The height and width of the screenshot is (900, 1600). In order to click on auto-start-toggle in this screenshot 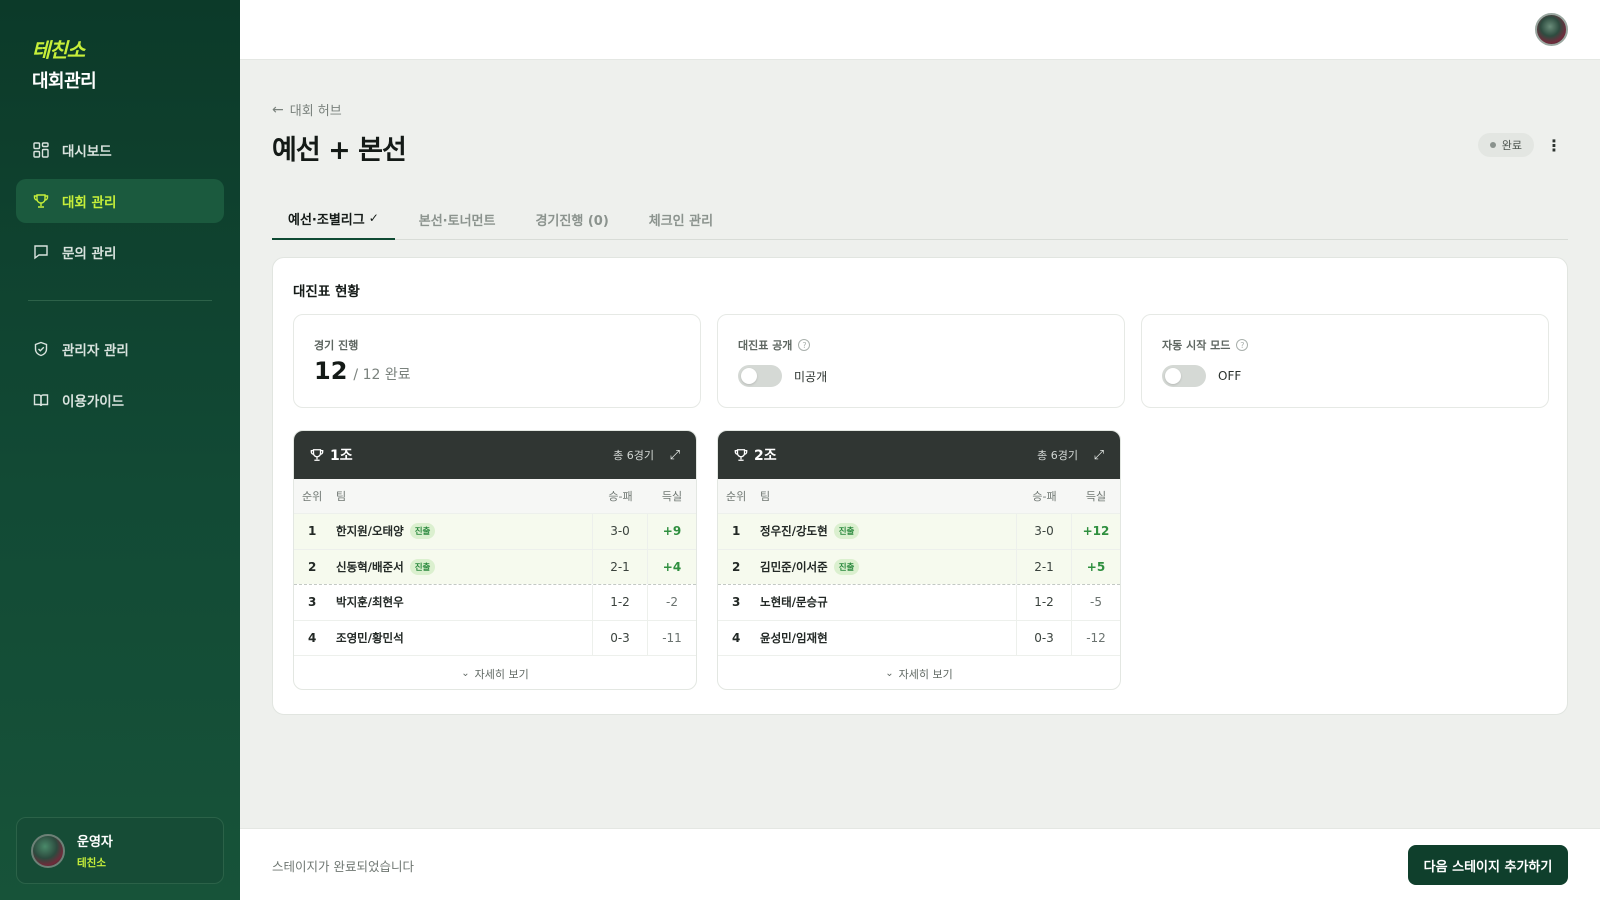, I will do `click(1184, 376)`.